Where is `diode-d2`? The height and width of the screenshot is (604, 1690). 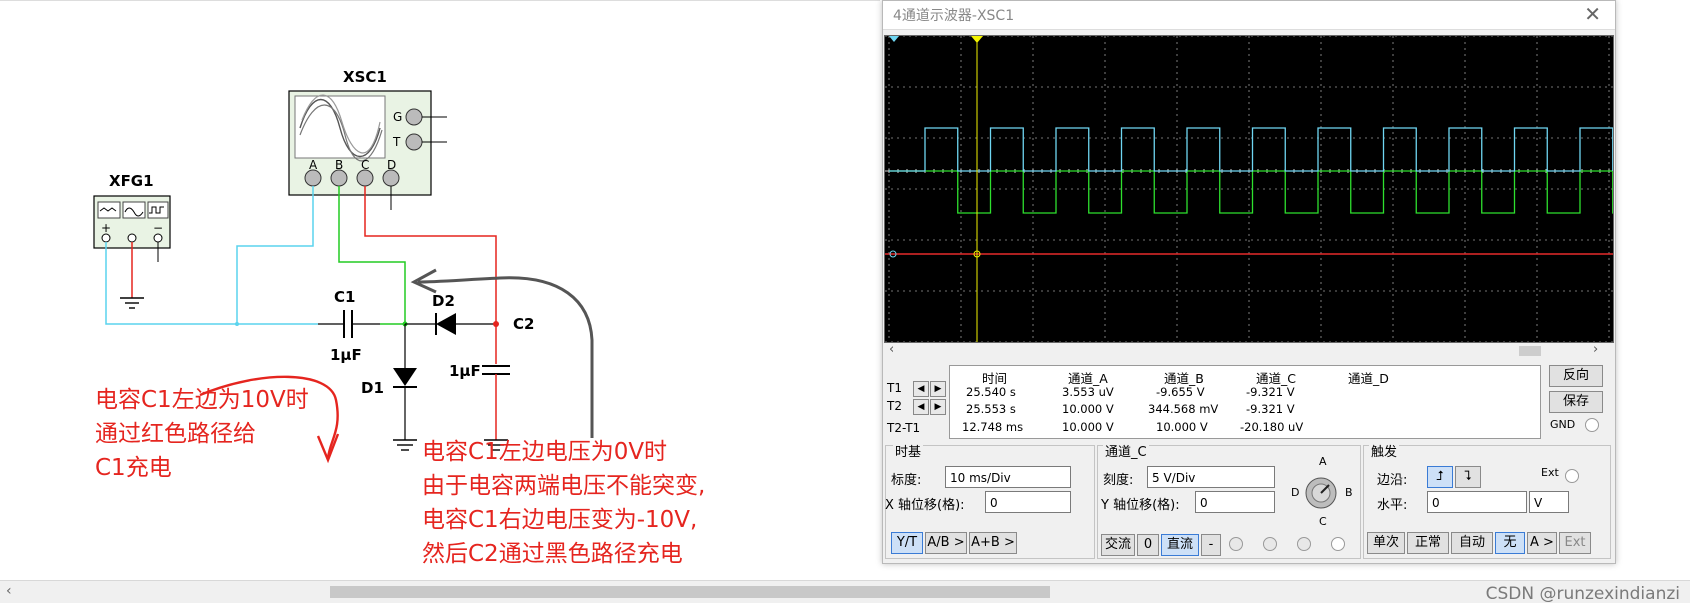
diode-d2 is located at coordinates (450, 324).